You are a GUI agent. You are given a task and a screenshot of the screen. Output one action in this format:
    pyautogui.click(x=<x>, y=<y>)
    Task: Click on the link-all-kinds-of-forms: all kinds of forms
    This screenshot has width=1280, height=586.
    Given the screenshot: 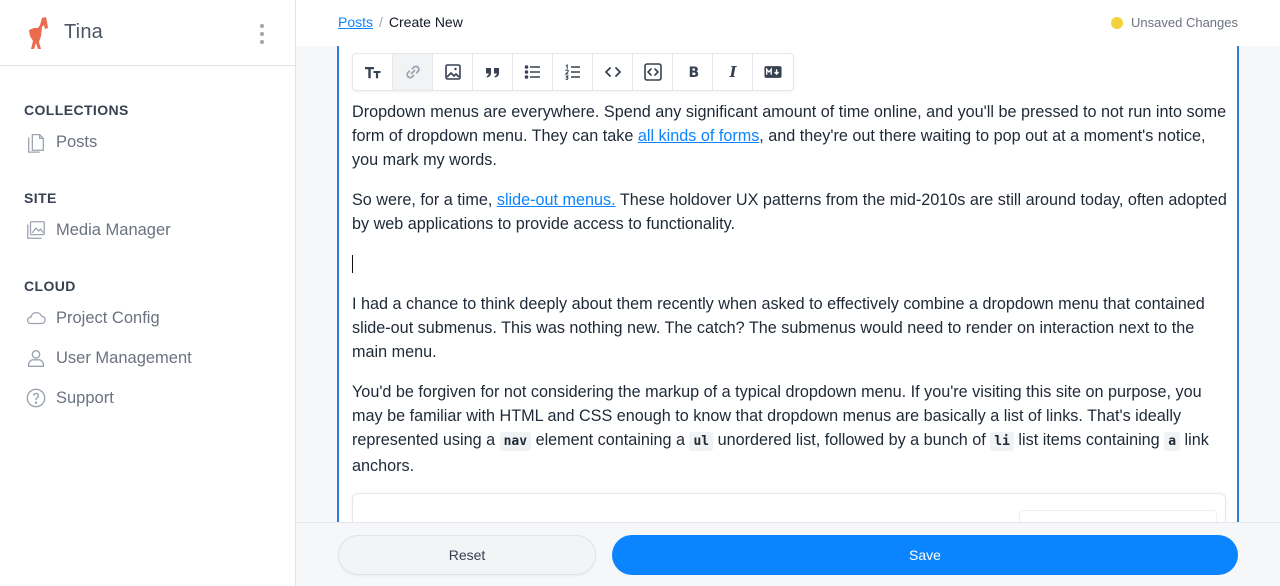 What is the action you would take?
    pyautogui.click(x=698, y=136)
    